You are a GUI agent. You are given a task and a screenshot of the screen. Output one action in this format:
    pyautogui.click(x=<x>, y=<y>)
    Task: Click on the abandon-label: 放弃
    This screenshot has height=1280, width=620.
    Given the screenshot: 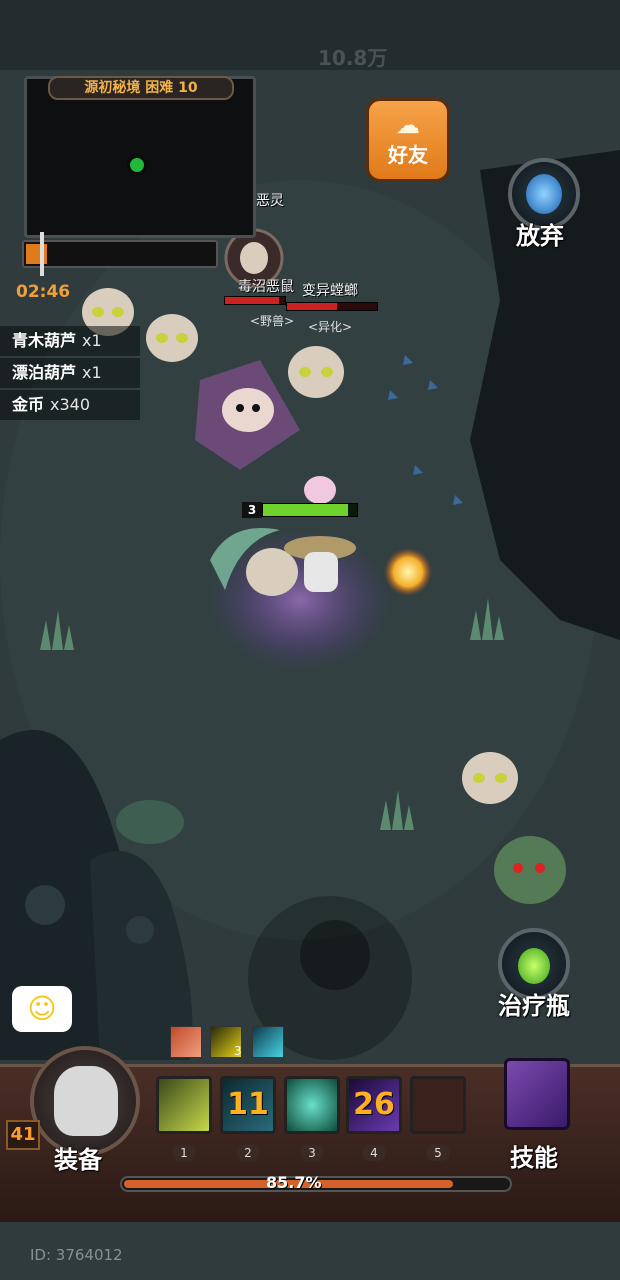 What is the action you would take?
    pyautogui.click(x=540, y=236)
    